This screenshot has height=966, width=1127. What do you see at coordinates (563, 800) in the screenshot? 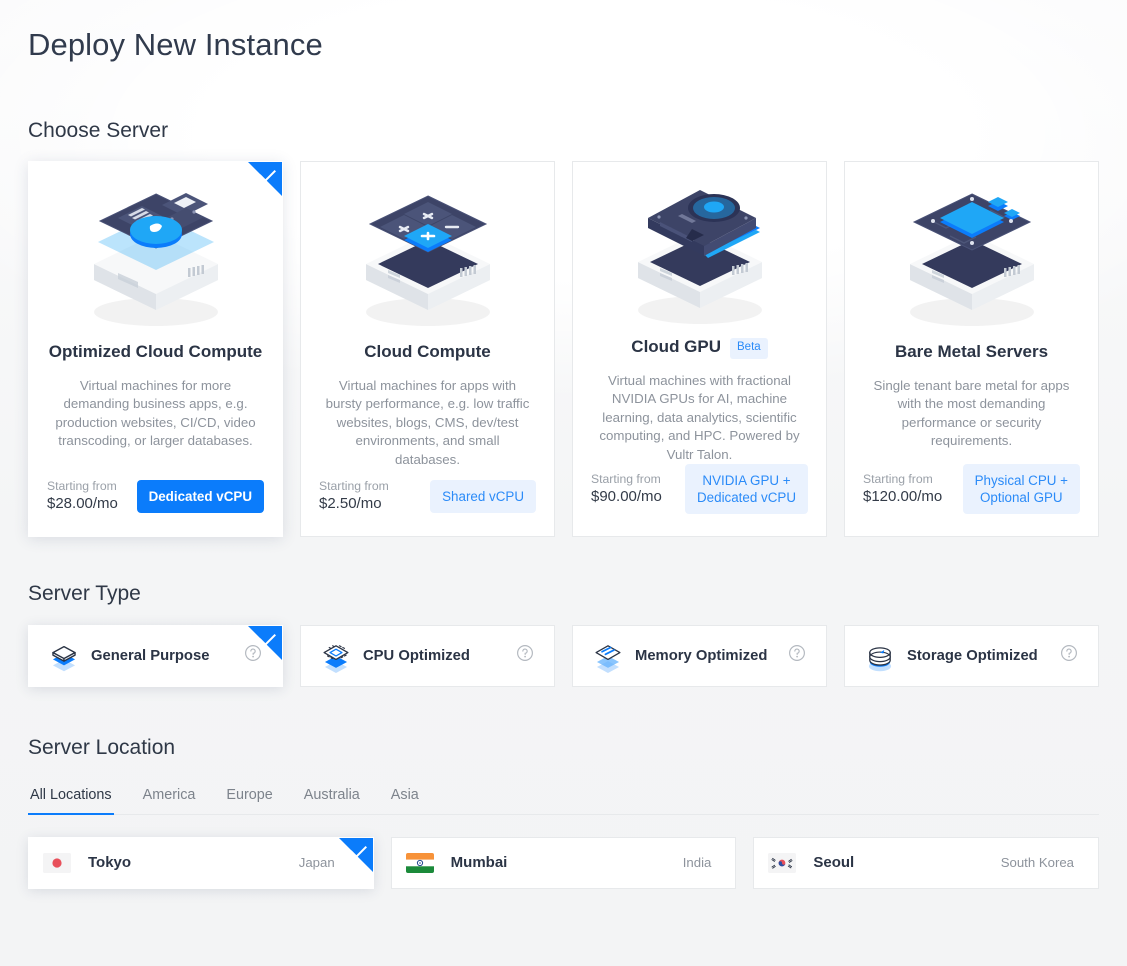
I see `location-tab-bar: All Locations America Europe Australia Asia` at bounding box center [563, 800].